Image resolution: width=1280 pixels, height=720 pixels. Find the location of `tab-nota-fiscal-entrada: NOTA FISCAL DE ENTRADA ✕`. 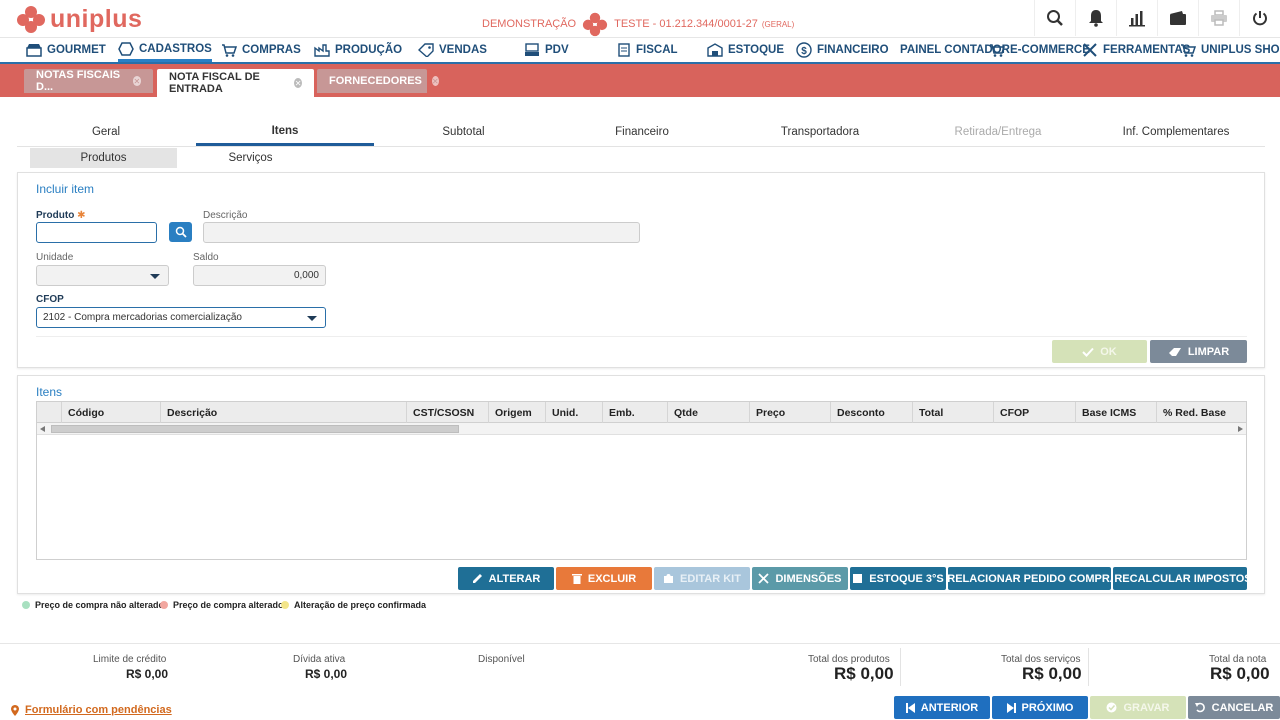

tab-nota-fiscal-entrada: NOTA FISCAL DE ENTRADA ✕ is located at coordinates (235, 83).